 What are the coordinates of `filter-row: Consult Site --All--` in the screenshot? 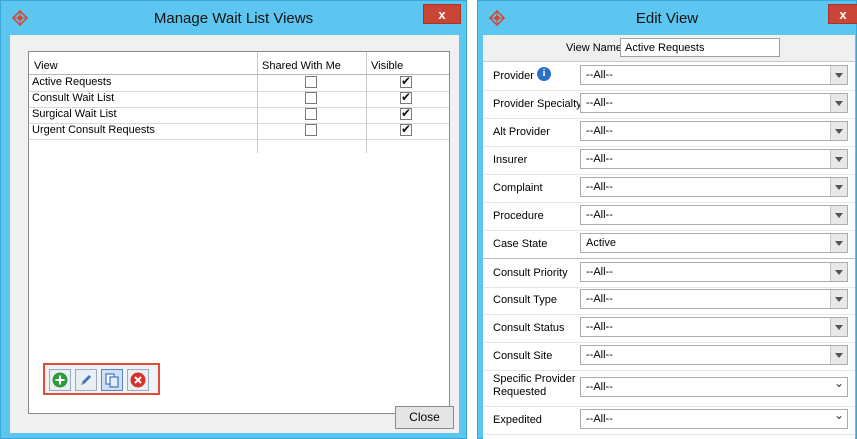 It's located at (669, 356).